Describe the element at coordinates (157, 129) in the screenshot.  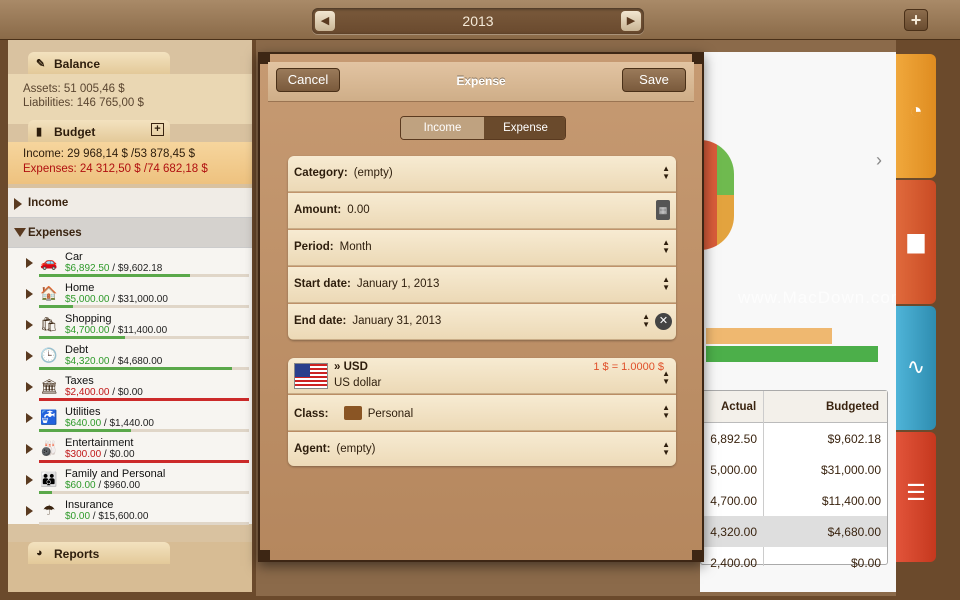
I see `add-budget-button: +` at that location.